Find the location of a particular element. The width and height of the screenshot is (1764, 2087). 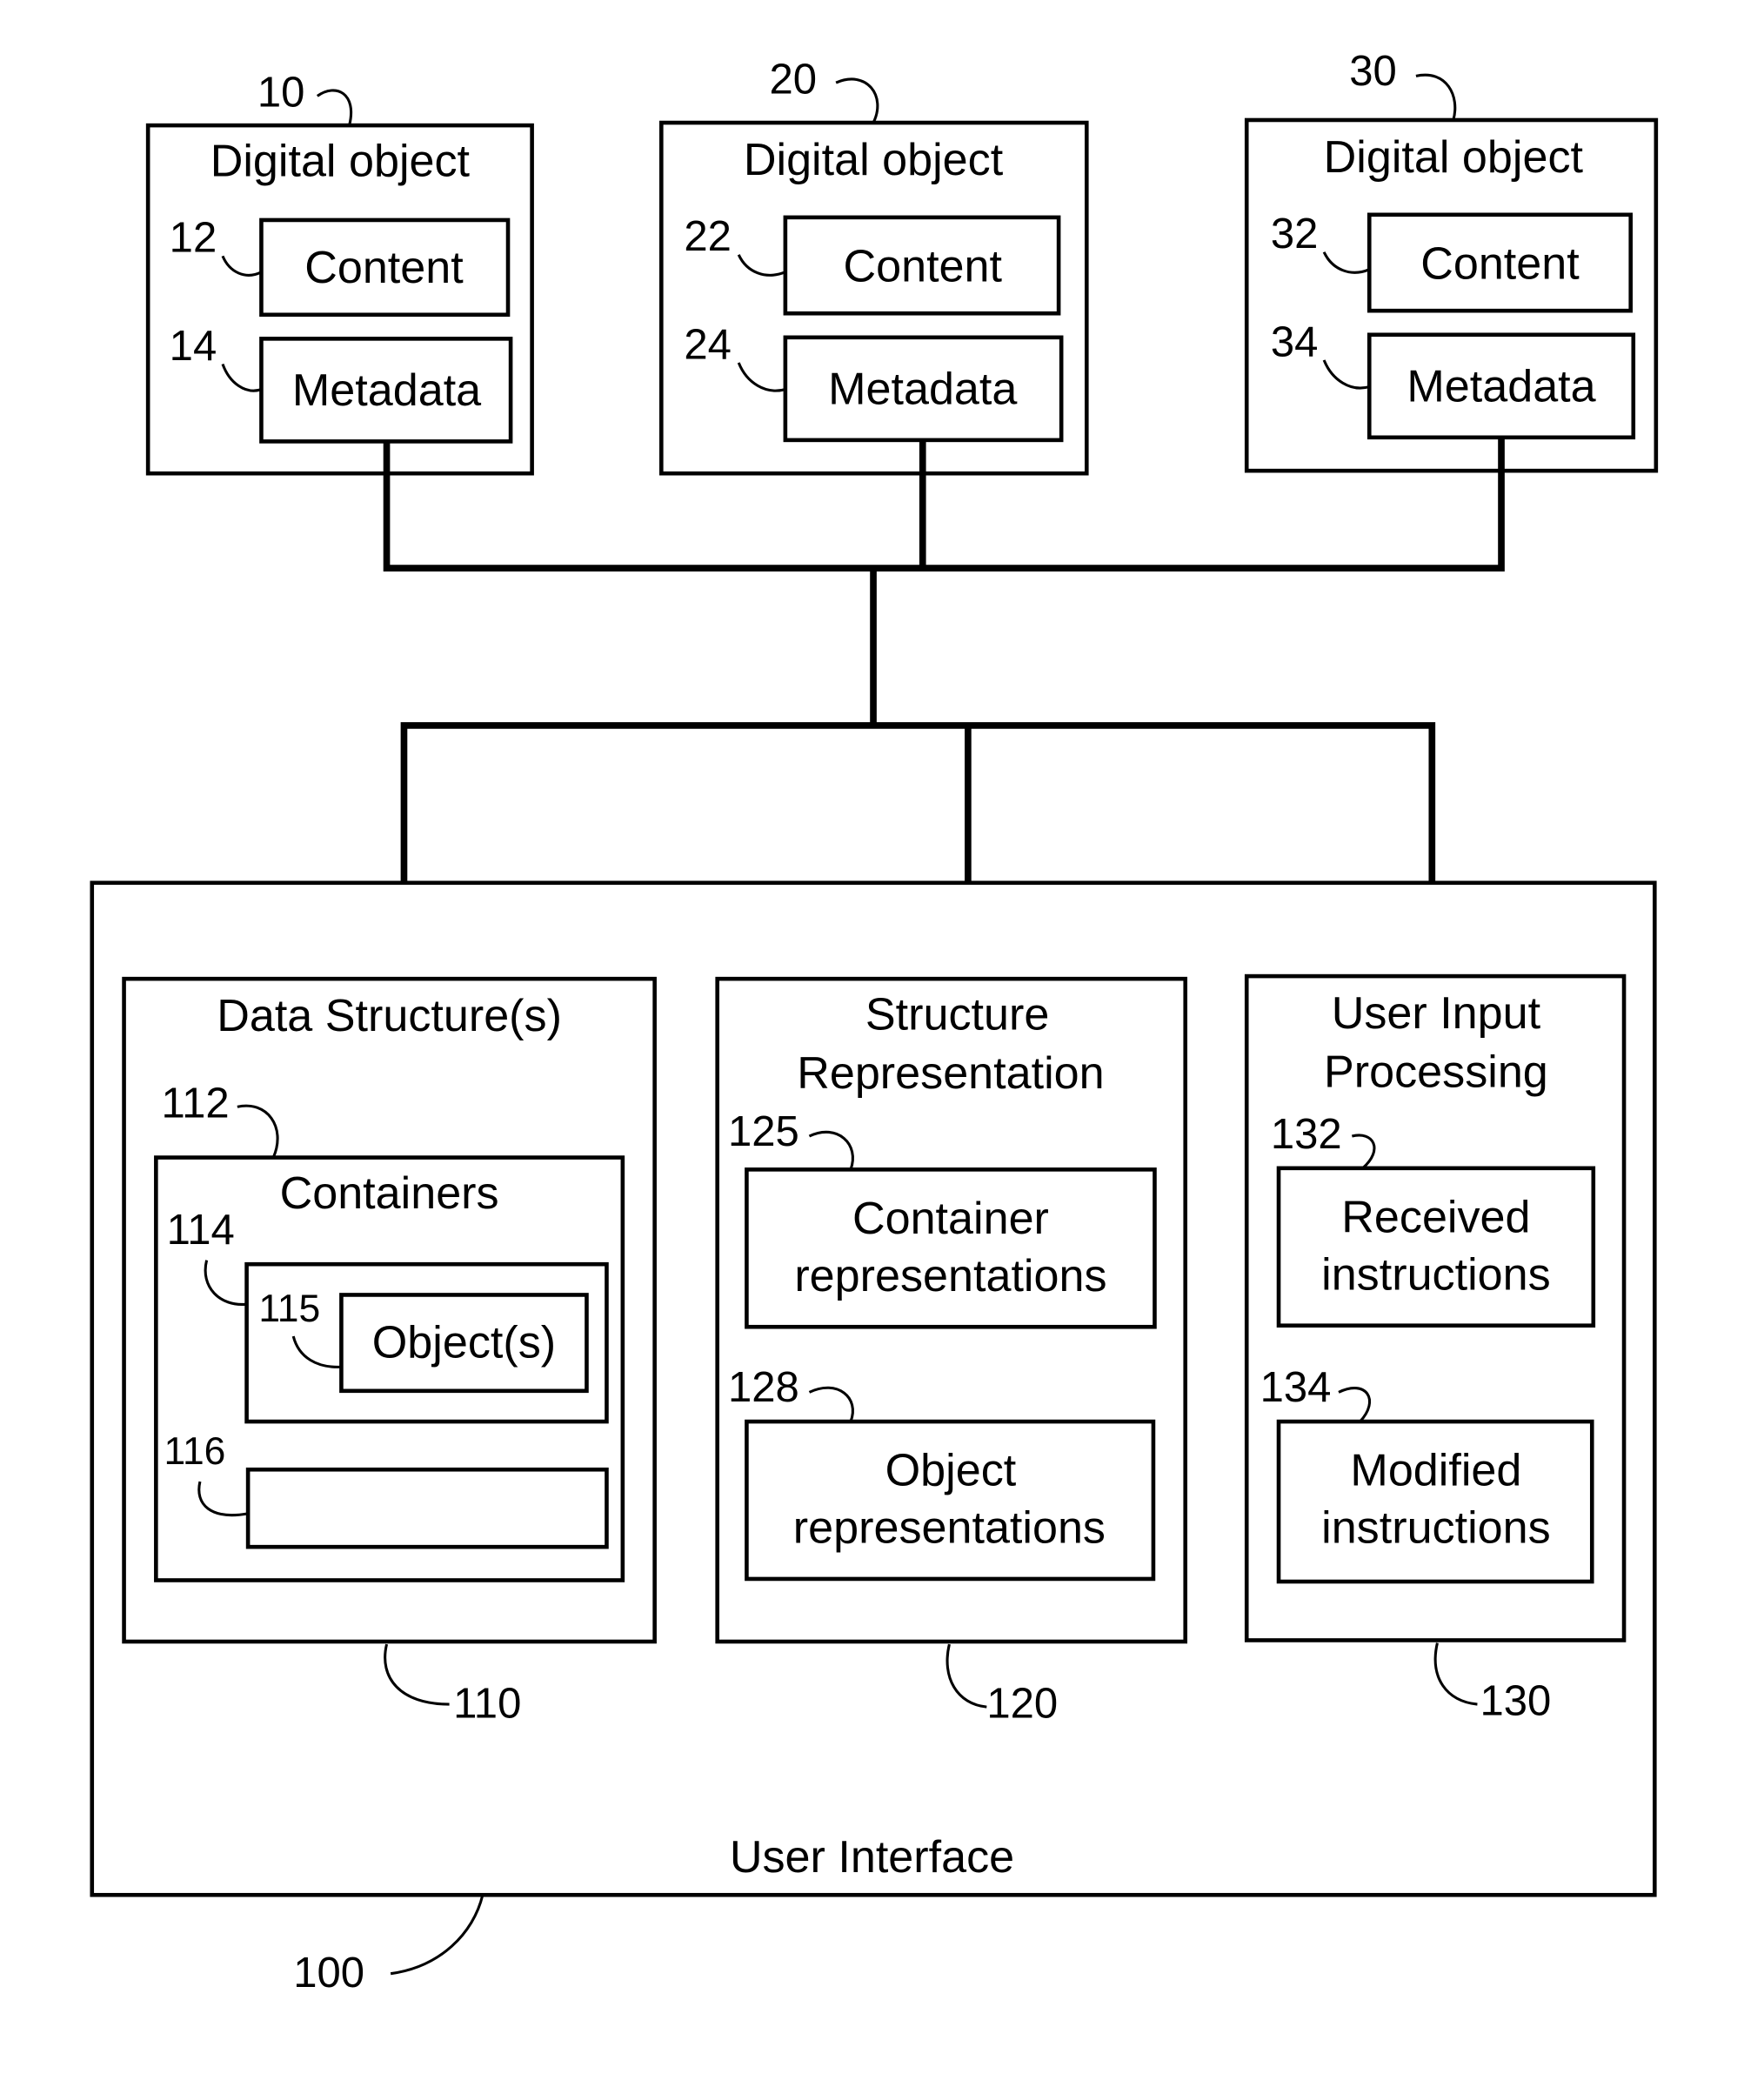

ref-label: 34 is located at coordinates (1295, 341).